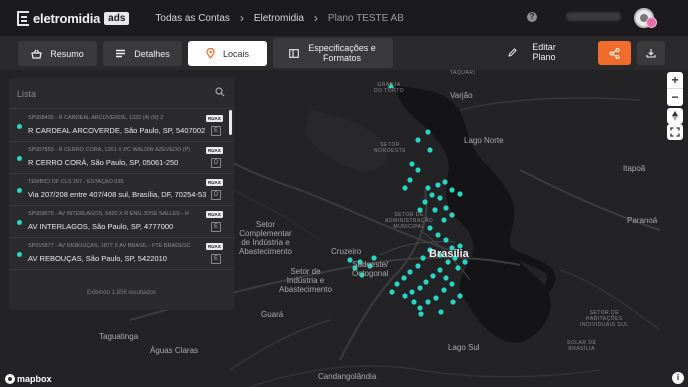 Image resolution: width=688 pixels, height=387 pixels. What do you see at coordinates (532, 17) in the screenshot?
I see `question-circle-icon: ?` at bounding box center [532, 17].